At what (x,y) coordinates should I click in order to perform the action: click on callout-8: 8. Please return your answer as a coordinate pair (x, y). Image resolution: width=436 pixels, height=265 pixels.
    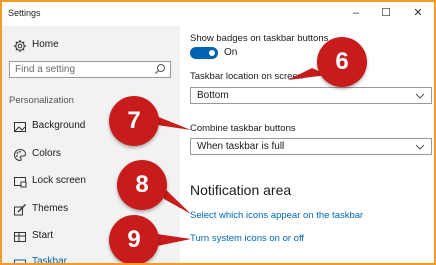
    Looking at the image, I should click on (142, 185).